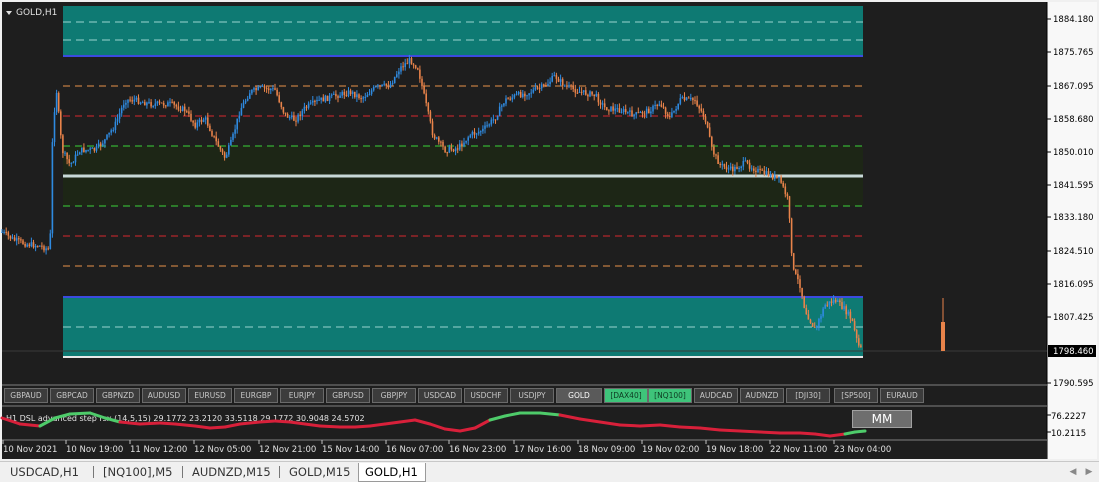 The width and height of the screenshot is (1099, 482). I want to click on symbol-button-gold: GOLD, so click(579, 395).